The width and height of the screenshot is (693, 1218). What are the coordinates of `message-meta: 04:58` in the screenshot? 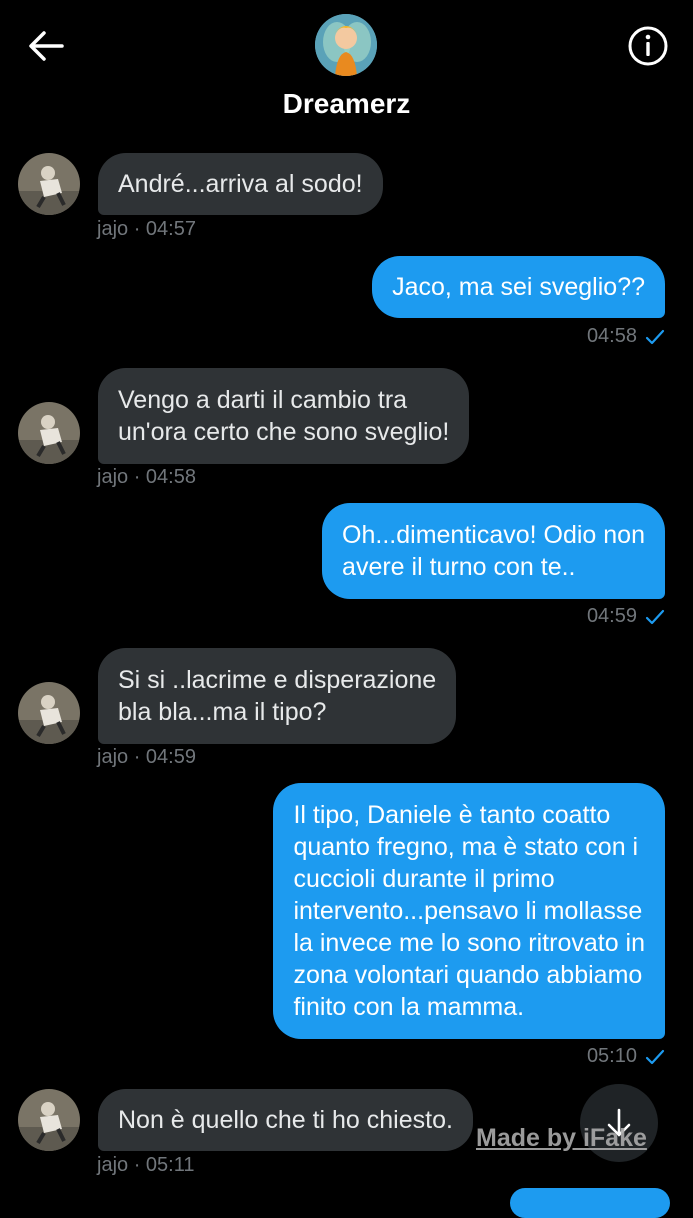 It's located at (626, 336).